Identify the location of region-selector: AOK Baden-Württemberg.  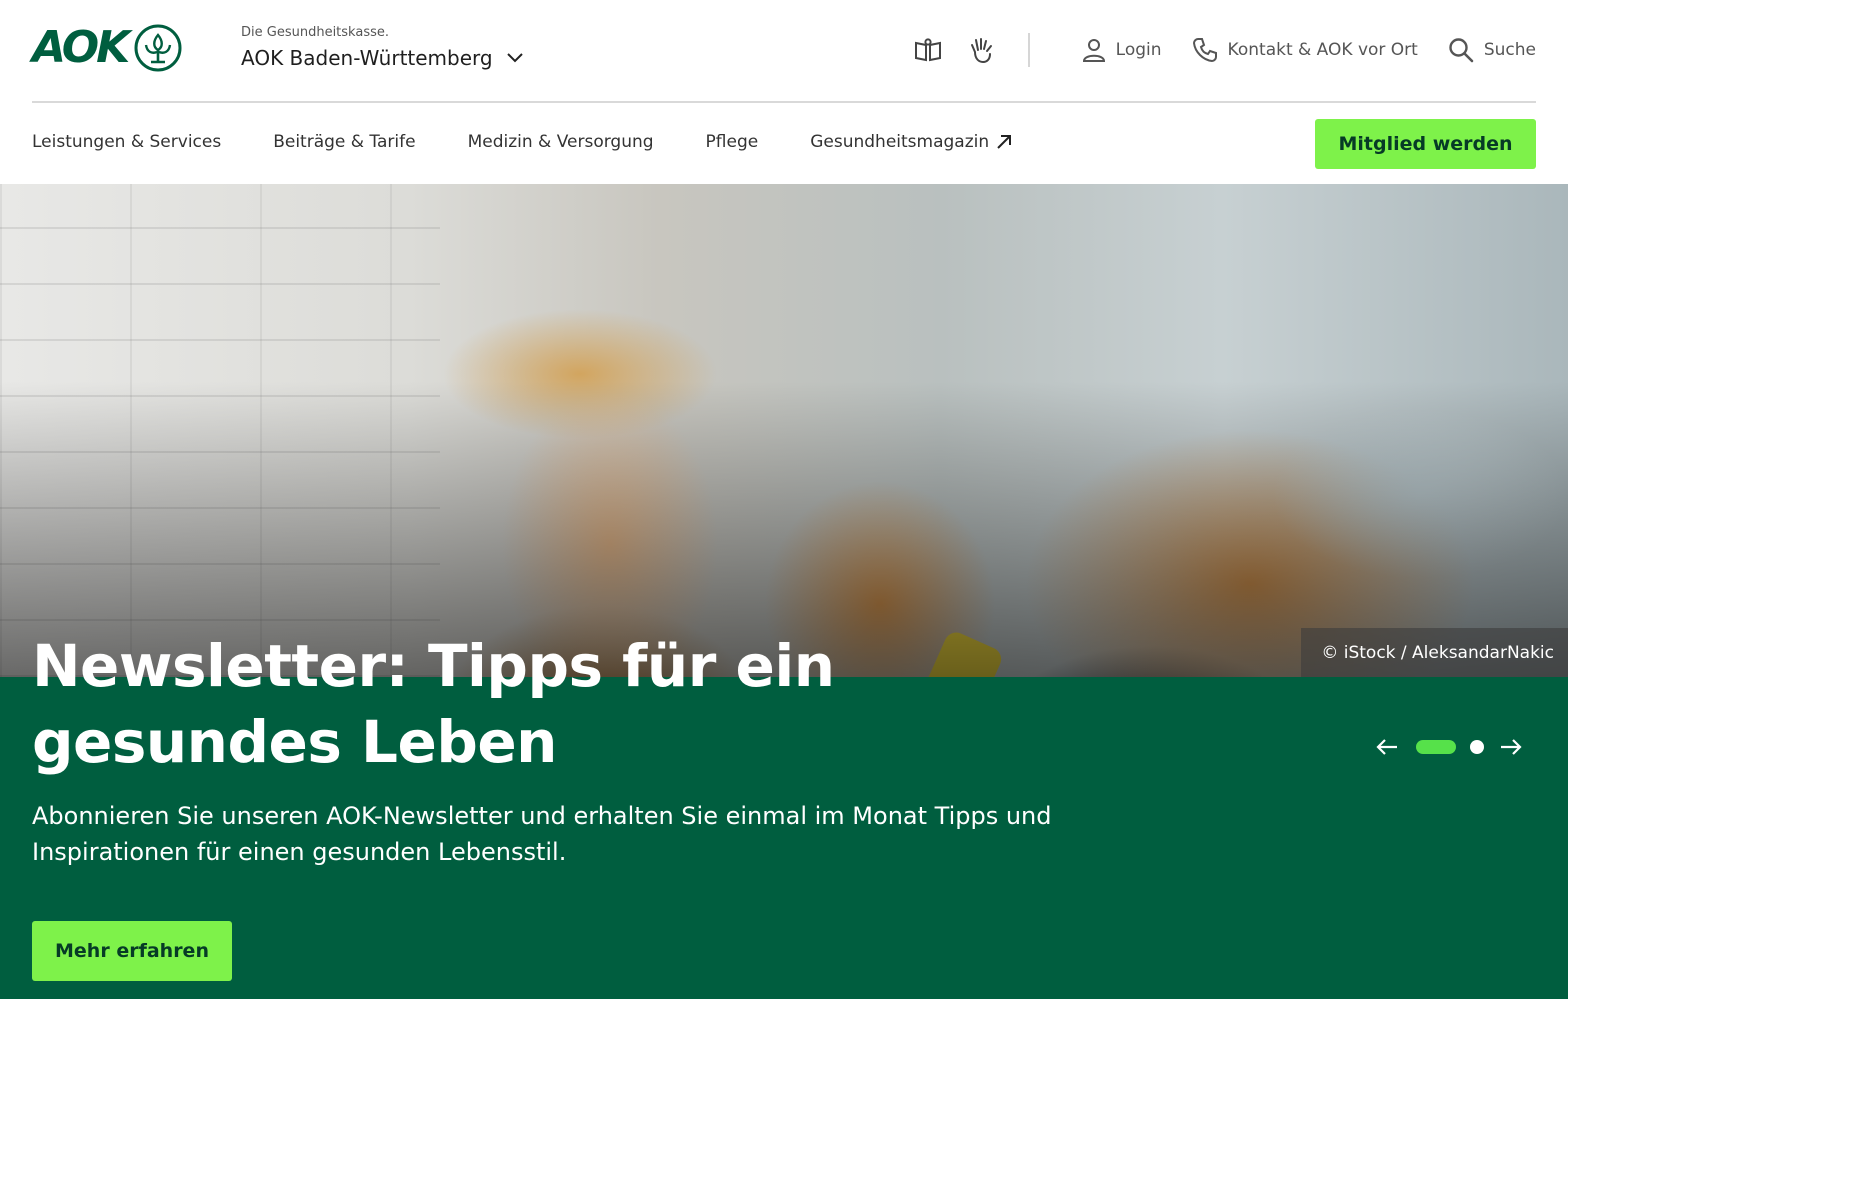
(382, 58).